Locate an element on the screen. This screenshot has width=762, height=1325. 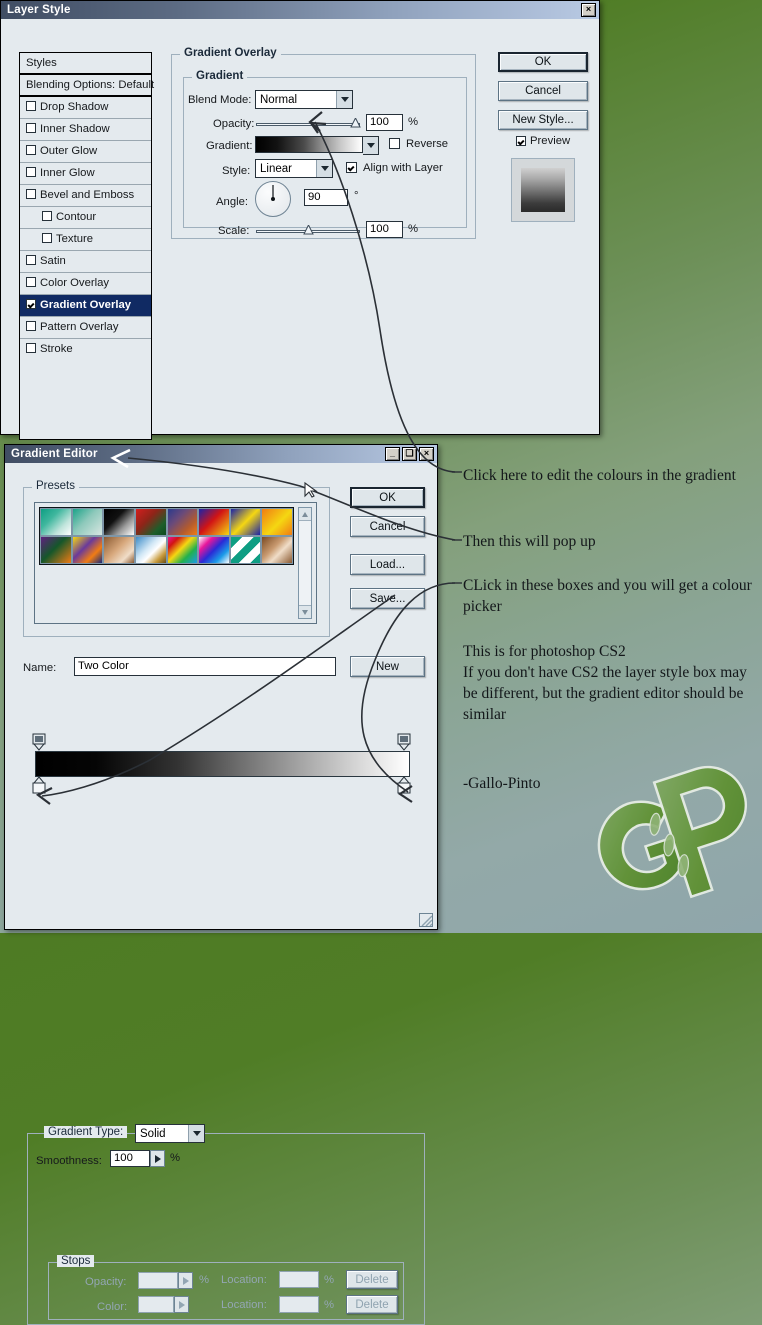
preset-swatch-black-to-white is located at coordinates (119, 522).